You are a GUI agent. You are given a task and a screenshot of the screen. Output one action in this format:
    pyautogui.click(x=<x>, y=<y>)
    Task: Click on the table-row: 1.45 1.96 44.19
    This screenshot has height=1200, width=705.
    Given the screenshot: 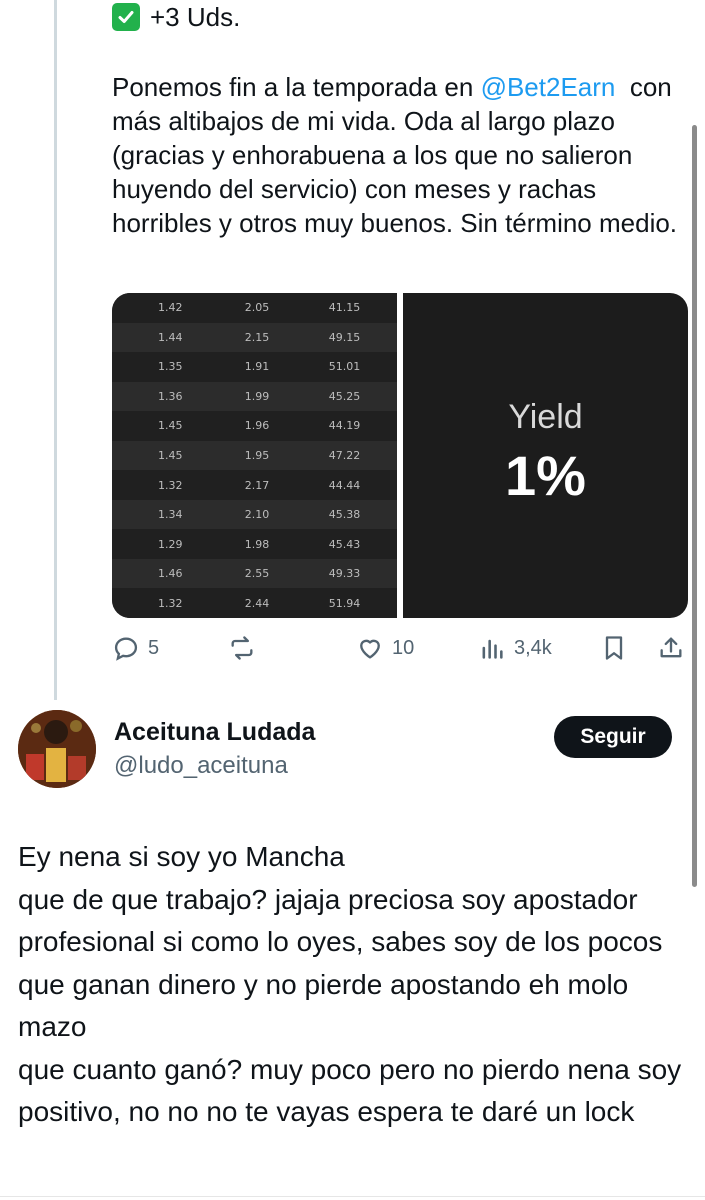 What is the action you would take?
    pyautogui.click(x=254, y=426)
    